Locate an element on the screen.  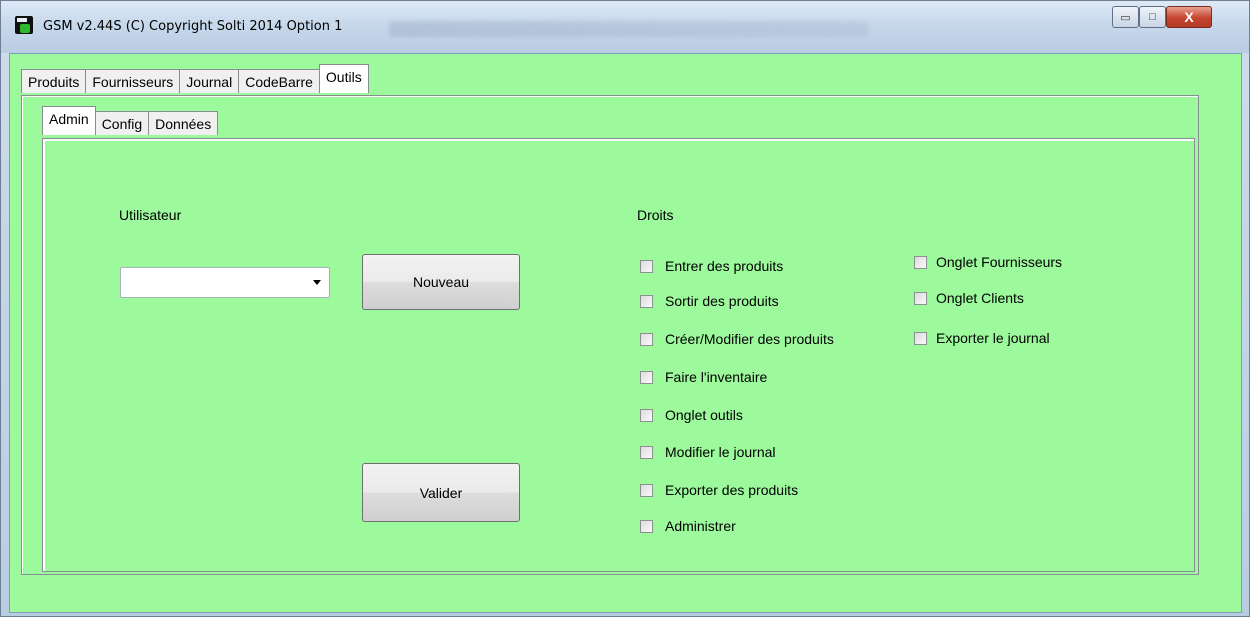
right-sortir-produits: Sortir des produits is located at coordinates (709, 301).